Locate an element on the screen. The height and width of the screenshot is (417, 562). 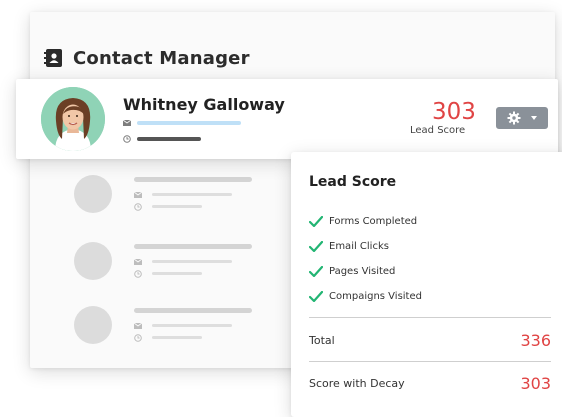
total-value: 336 is located at coordinates (535, 340).